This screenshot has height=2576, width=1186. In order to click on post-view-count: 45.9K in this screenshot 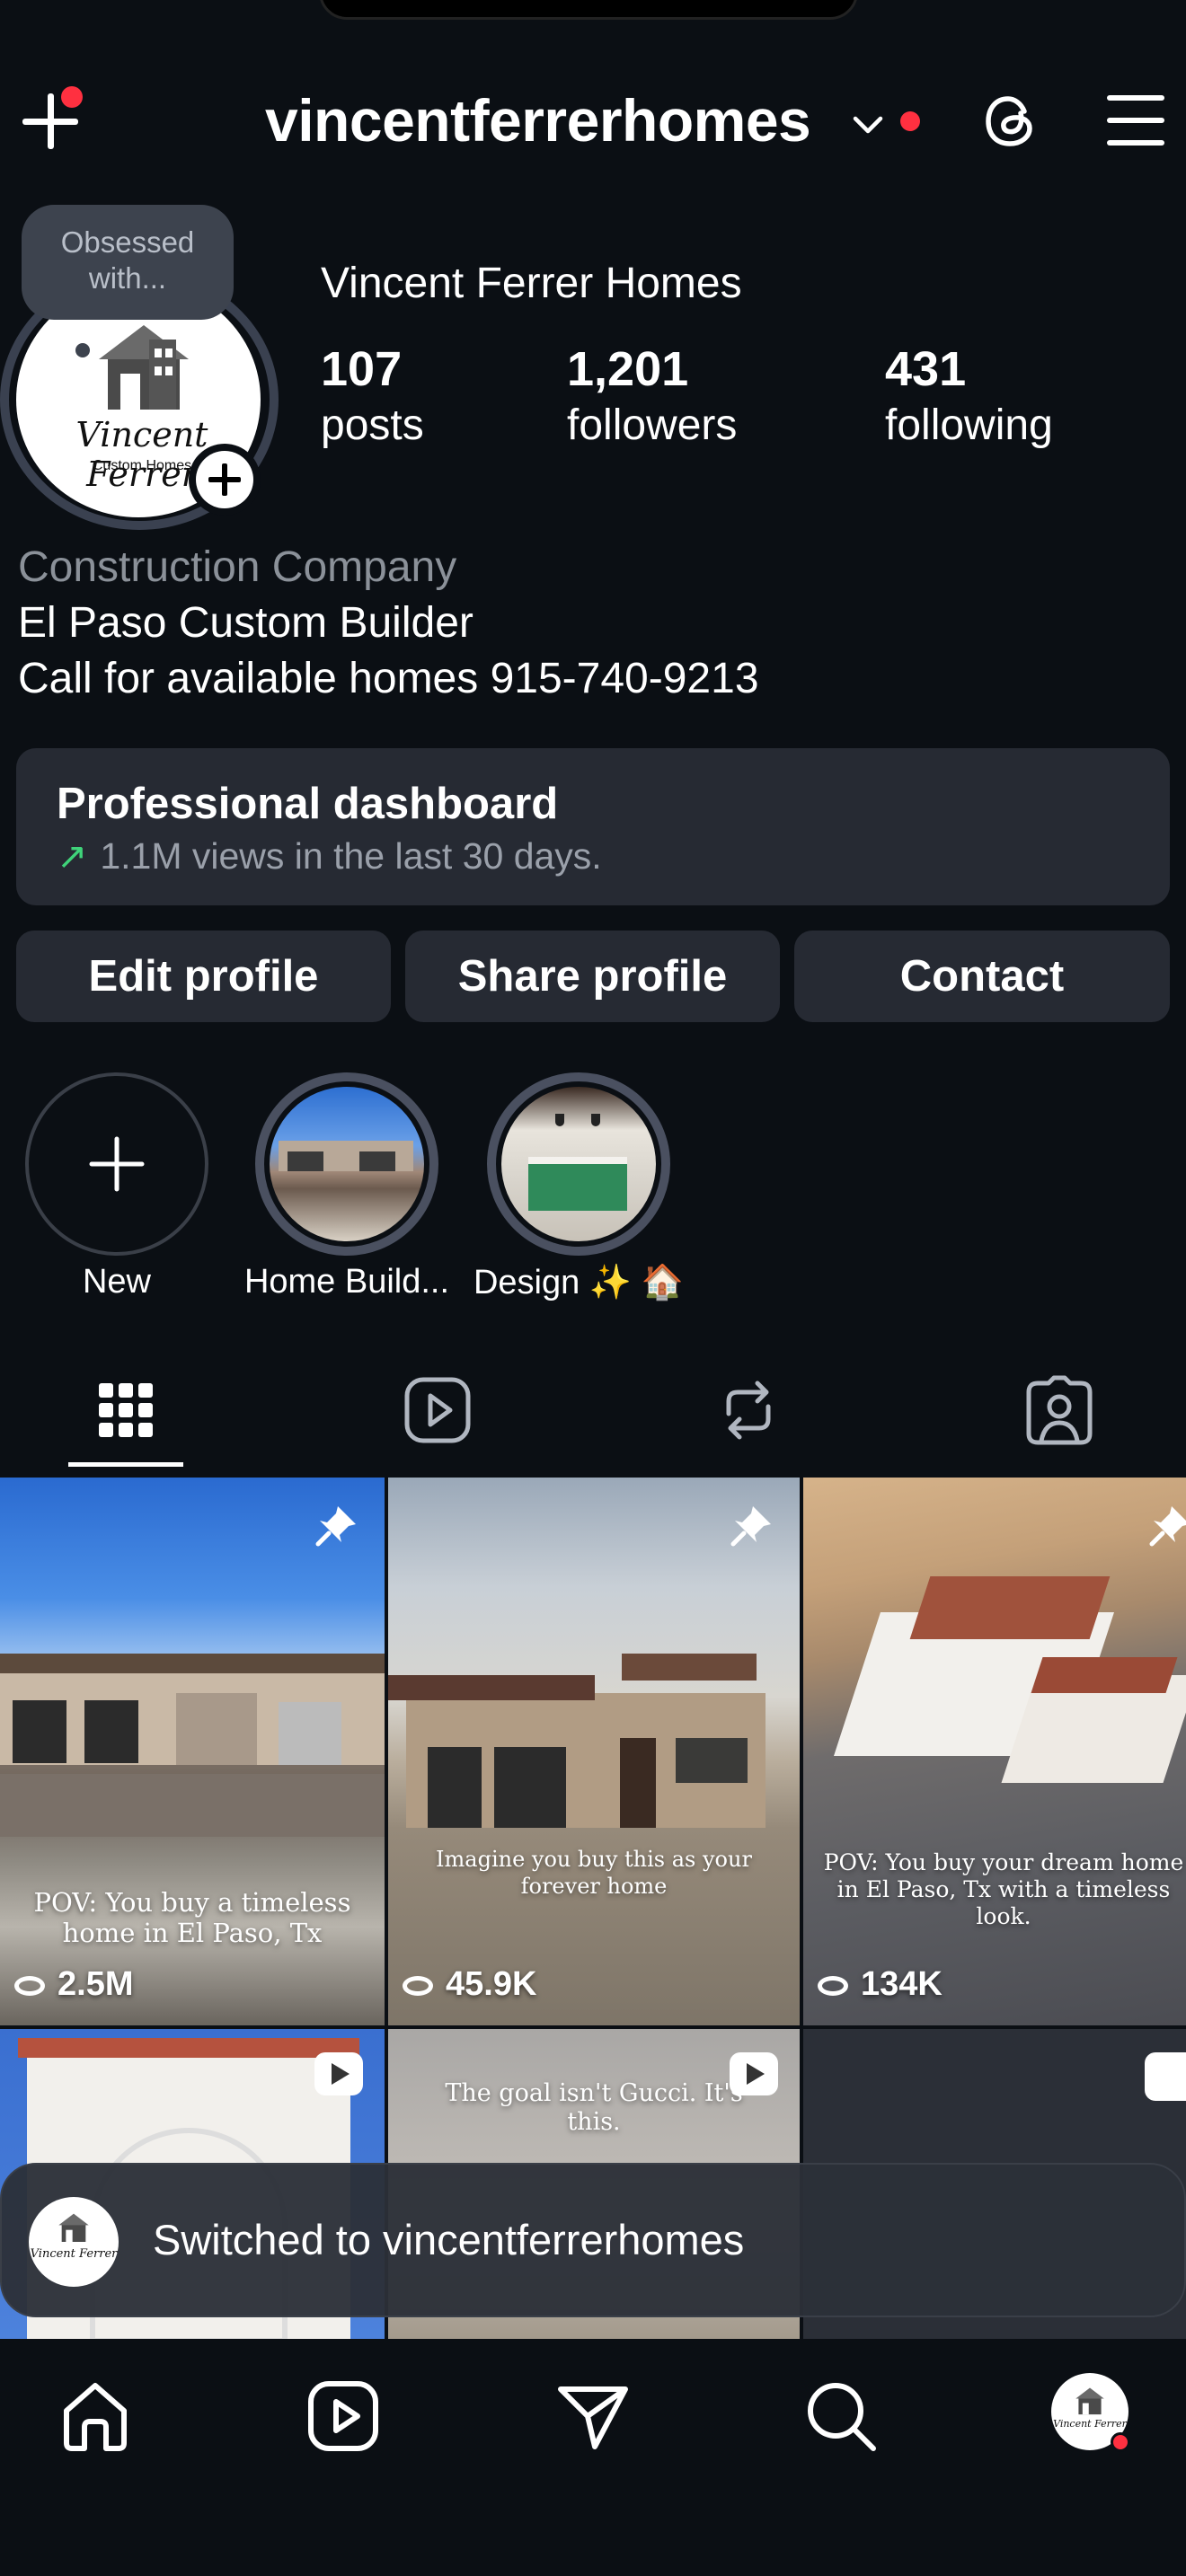, I will do `click(470, 1984)`.